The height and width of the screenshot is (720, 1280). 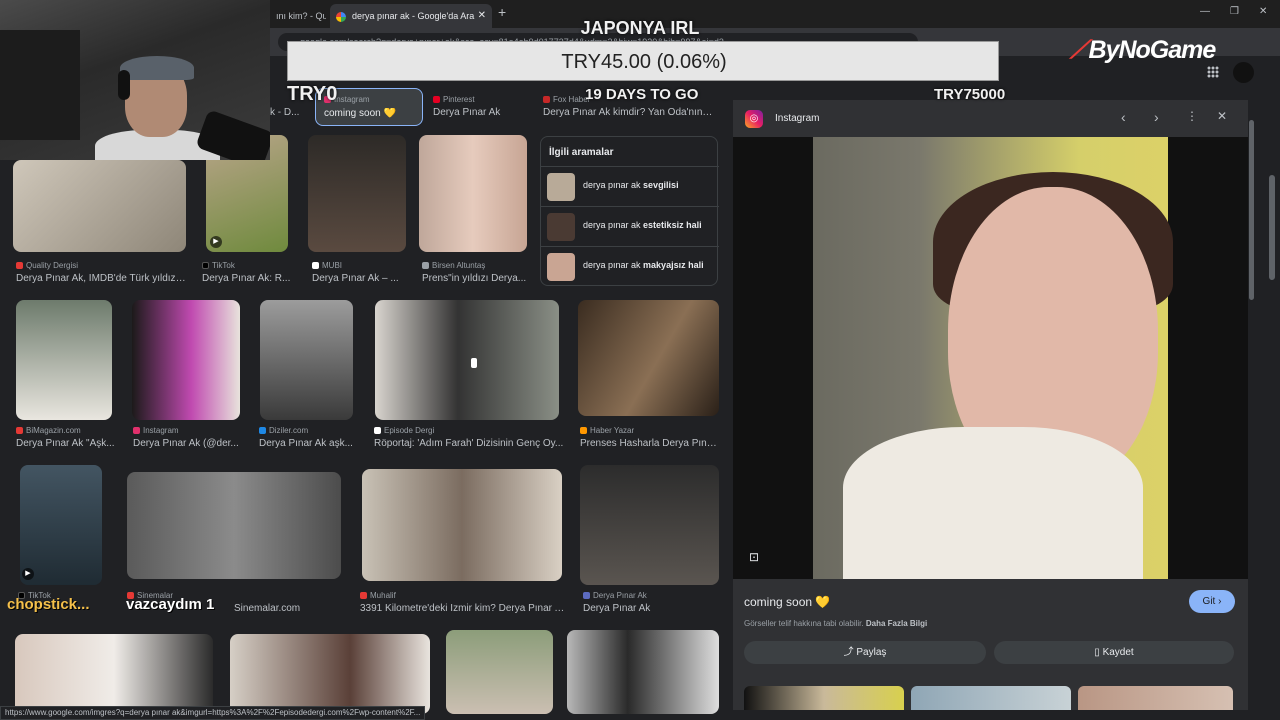 I want to click on chat-message: vazcaydım 1, so click(x=170, y=604).